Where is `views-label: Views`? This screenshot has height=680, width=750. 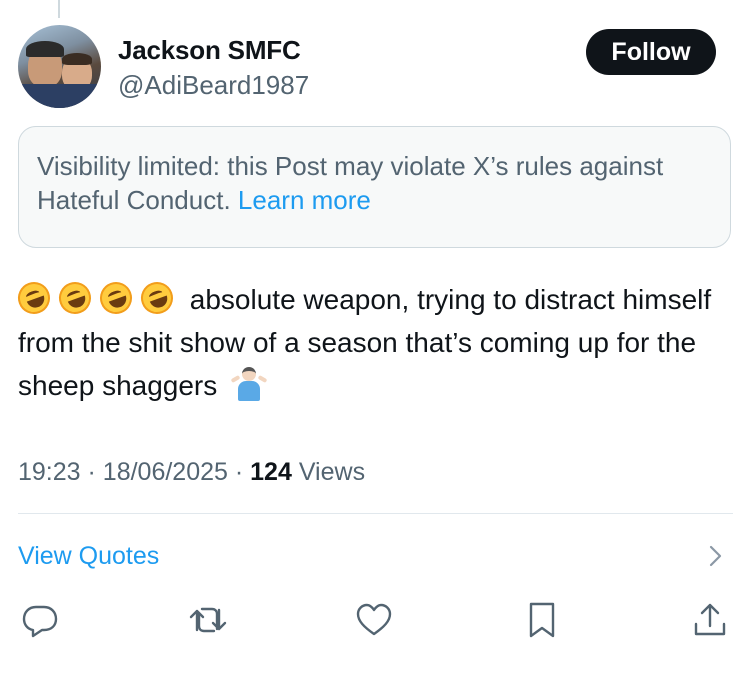 views-label: Views is located at coordinates (332, 472).